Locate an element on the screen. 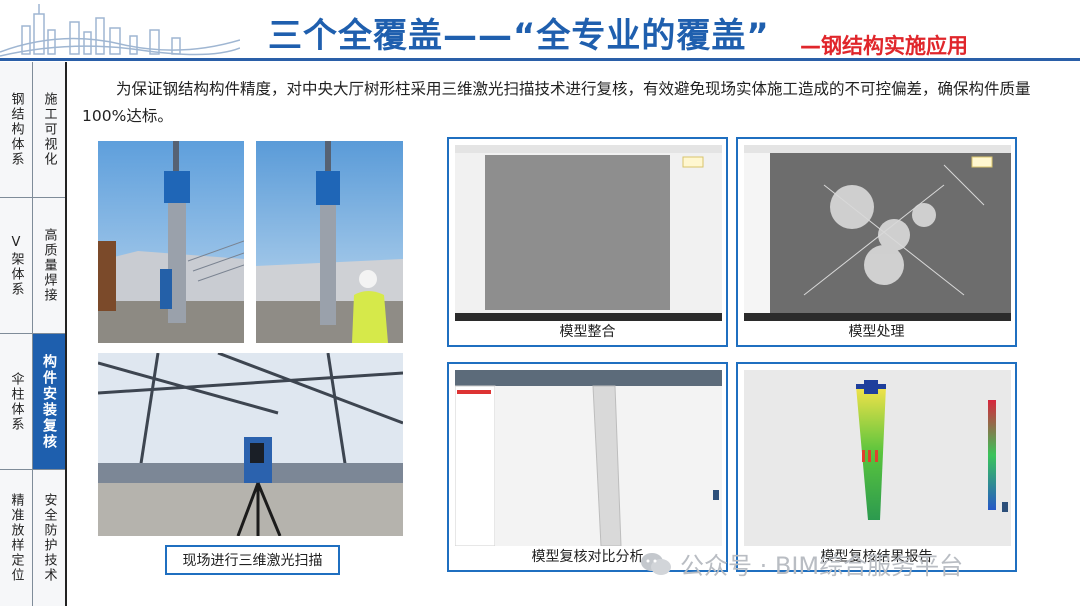 Image resolution: width=1080 pixels, height=606 pixels. sidebar-topics: 施工可视化 高质量焊接 构件安装复核 安全防护技术 is located at coordinates (50, 334).